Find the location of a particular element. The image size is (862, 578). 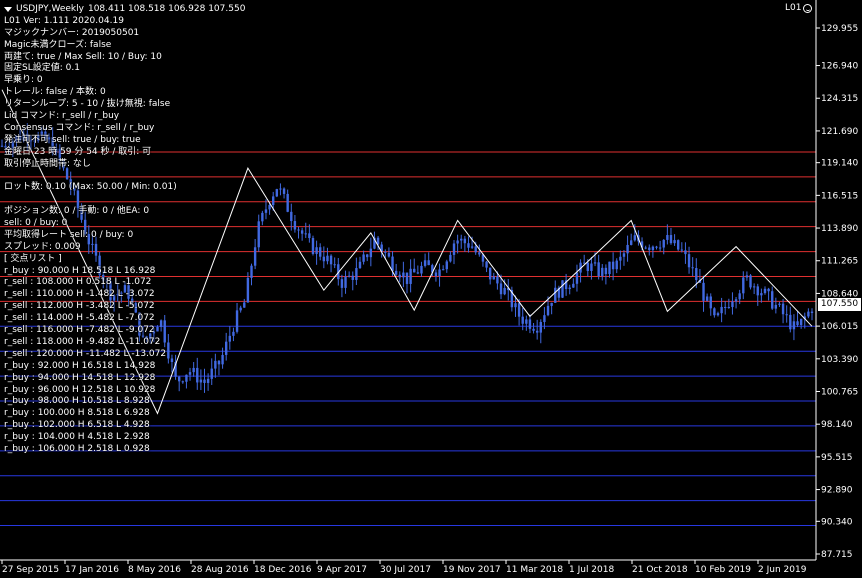

info-line: r_sell : 120.000 H -11.482 L -13.072 is located at coordinates (85, 353).